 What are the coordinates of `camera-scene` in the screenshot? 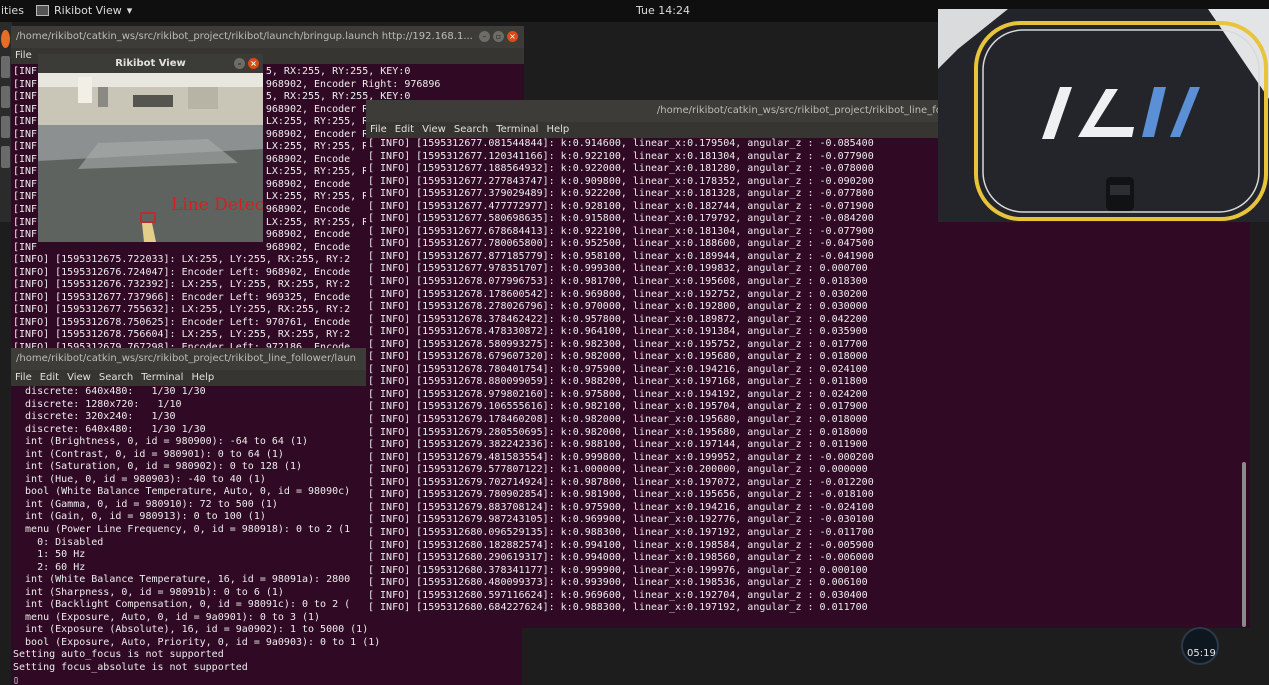 It's located at (150, 157).